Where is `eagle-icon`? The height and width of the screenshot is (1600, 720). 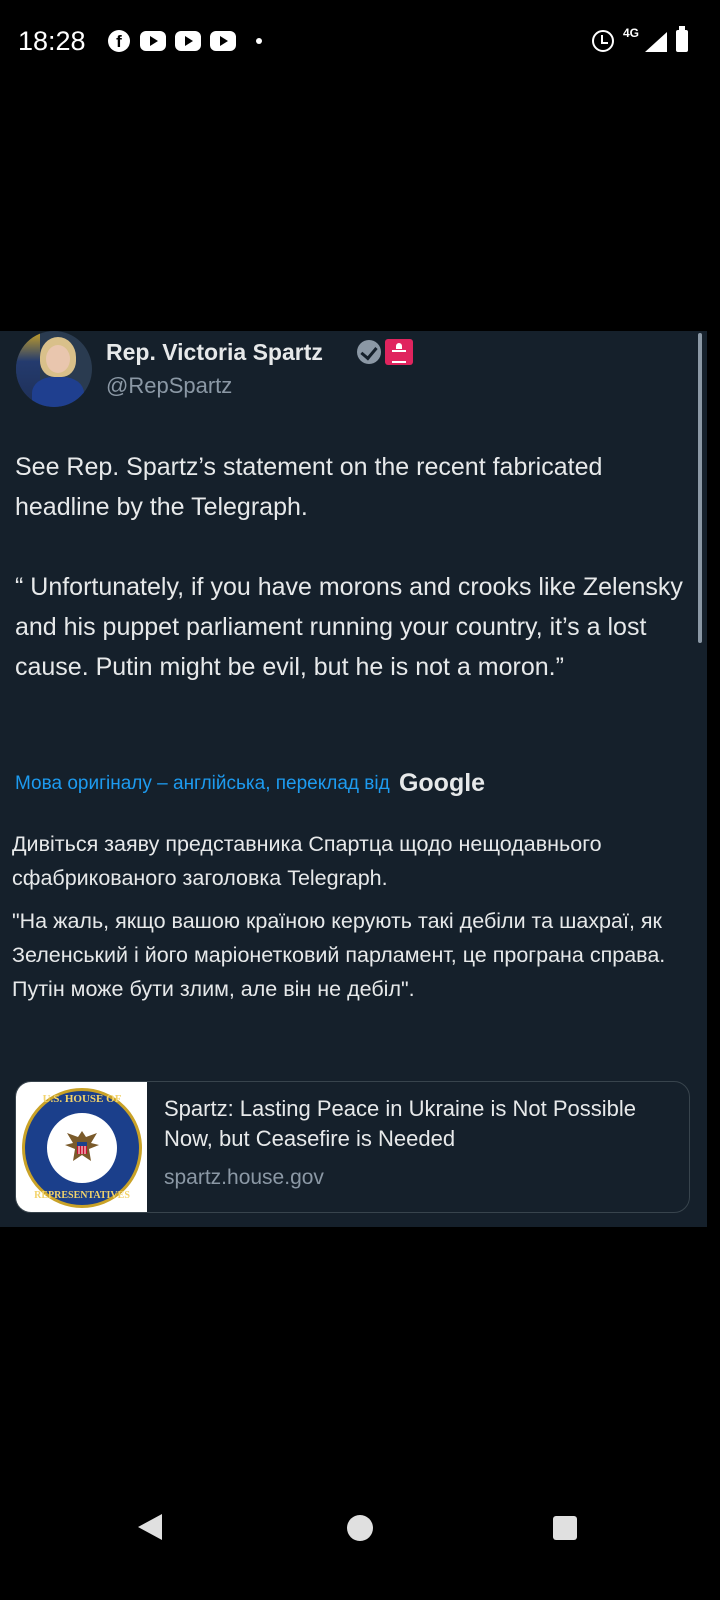
eagle-icon is located at coordinates (82, 1146).